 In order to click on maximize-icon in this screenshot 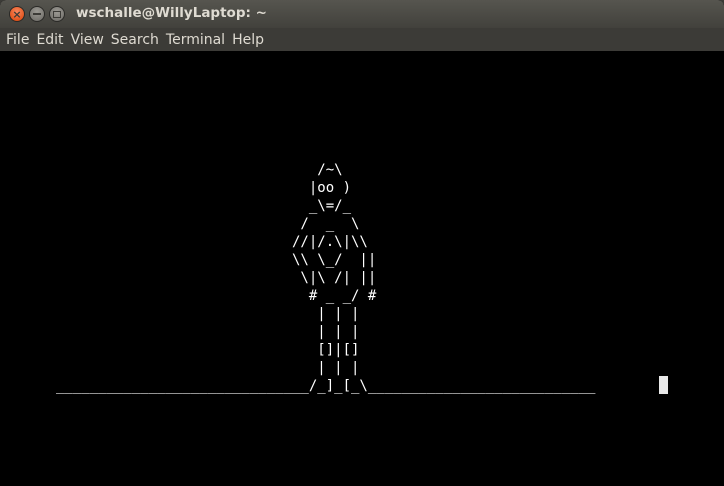, I will do `click(57, 14)`.